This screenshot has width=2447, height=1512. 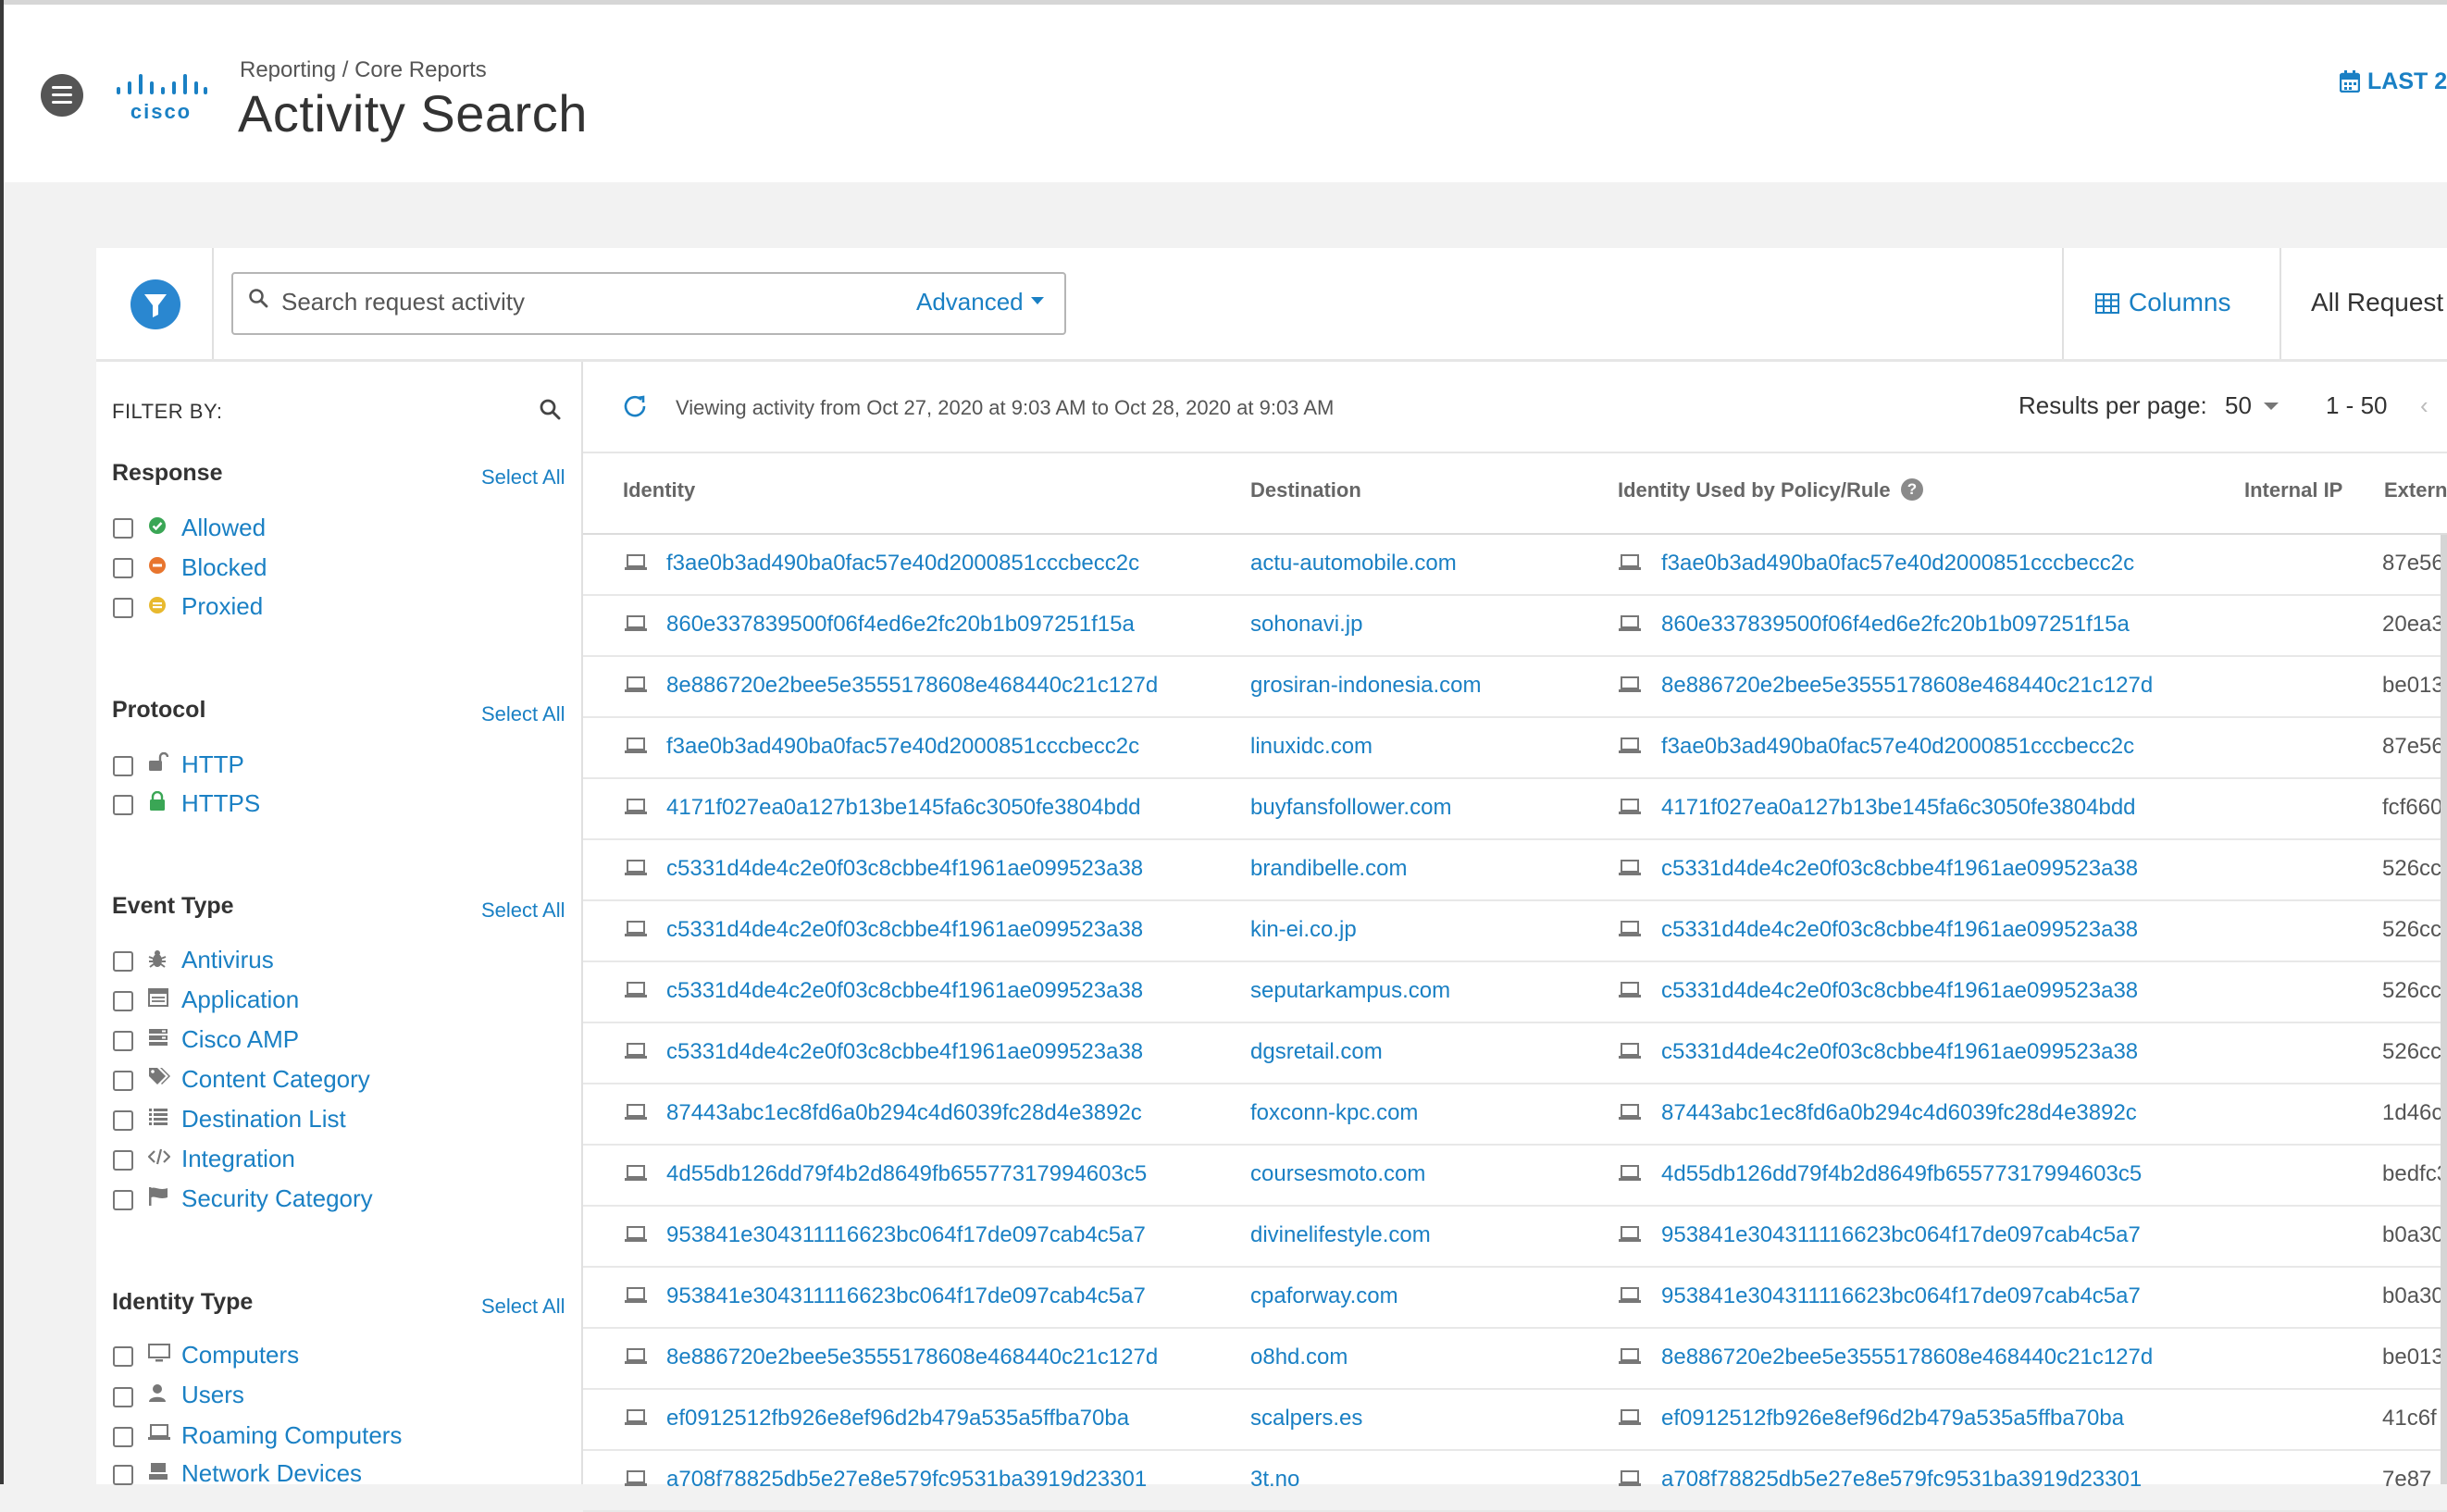 What do you see at coordinates (2163, 302) in the screenshot?
I see `columns-button: Columns` at bounding box center [2163, 302].